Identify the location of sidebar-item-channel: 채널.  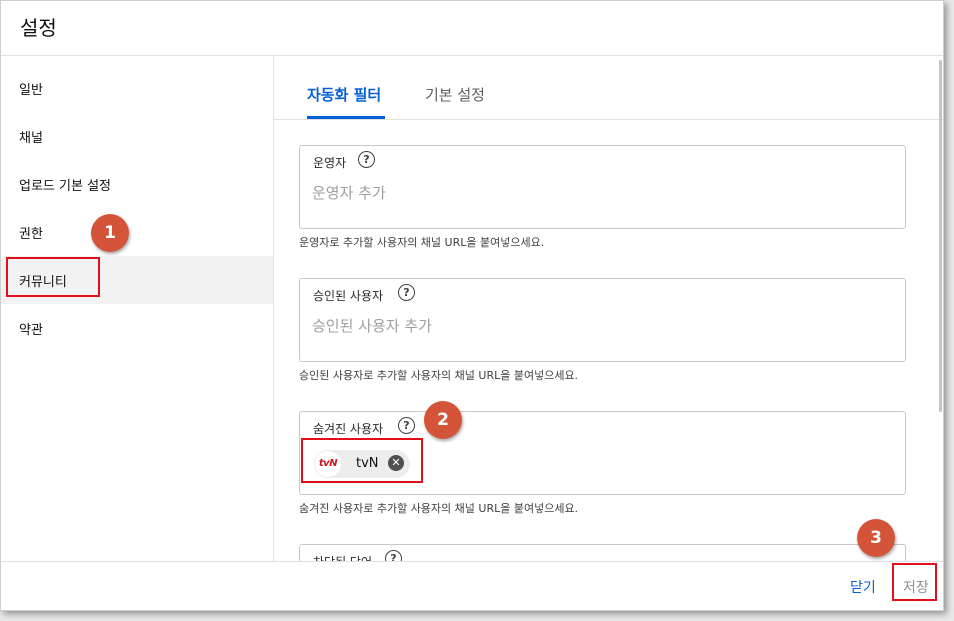
(137, 136).